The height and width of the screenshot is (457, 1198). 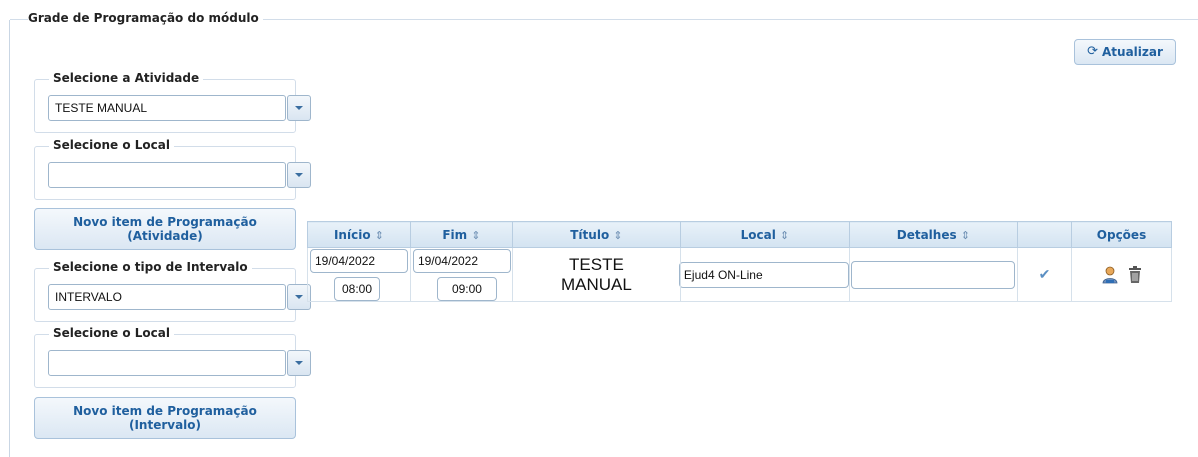 What do you see at coordinates (357, 288) in the screenshot?
I see `start-time-input` at bounding box center [357, 288].